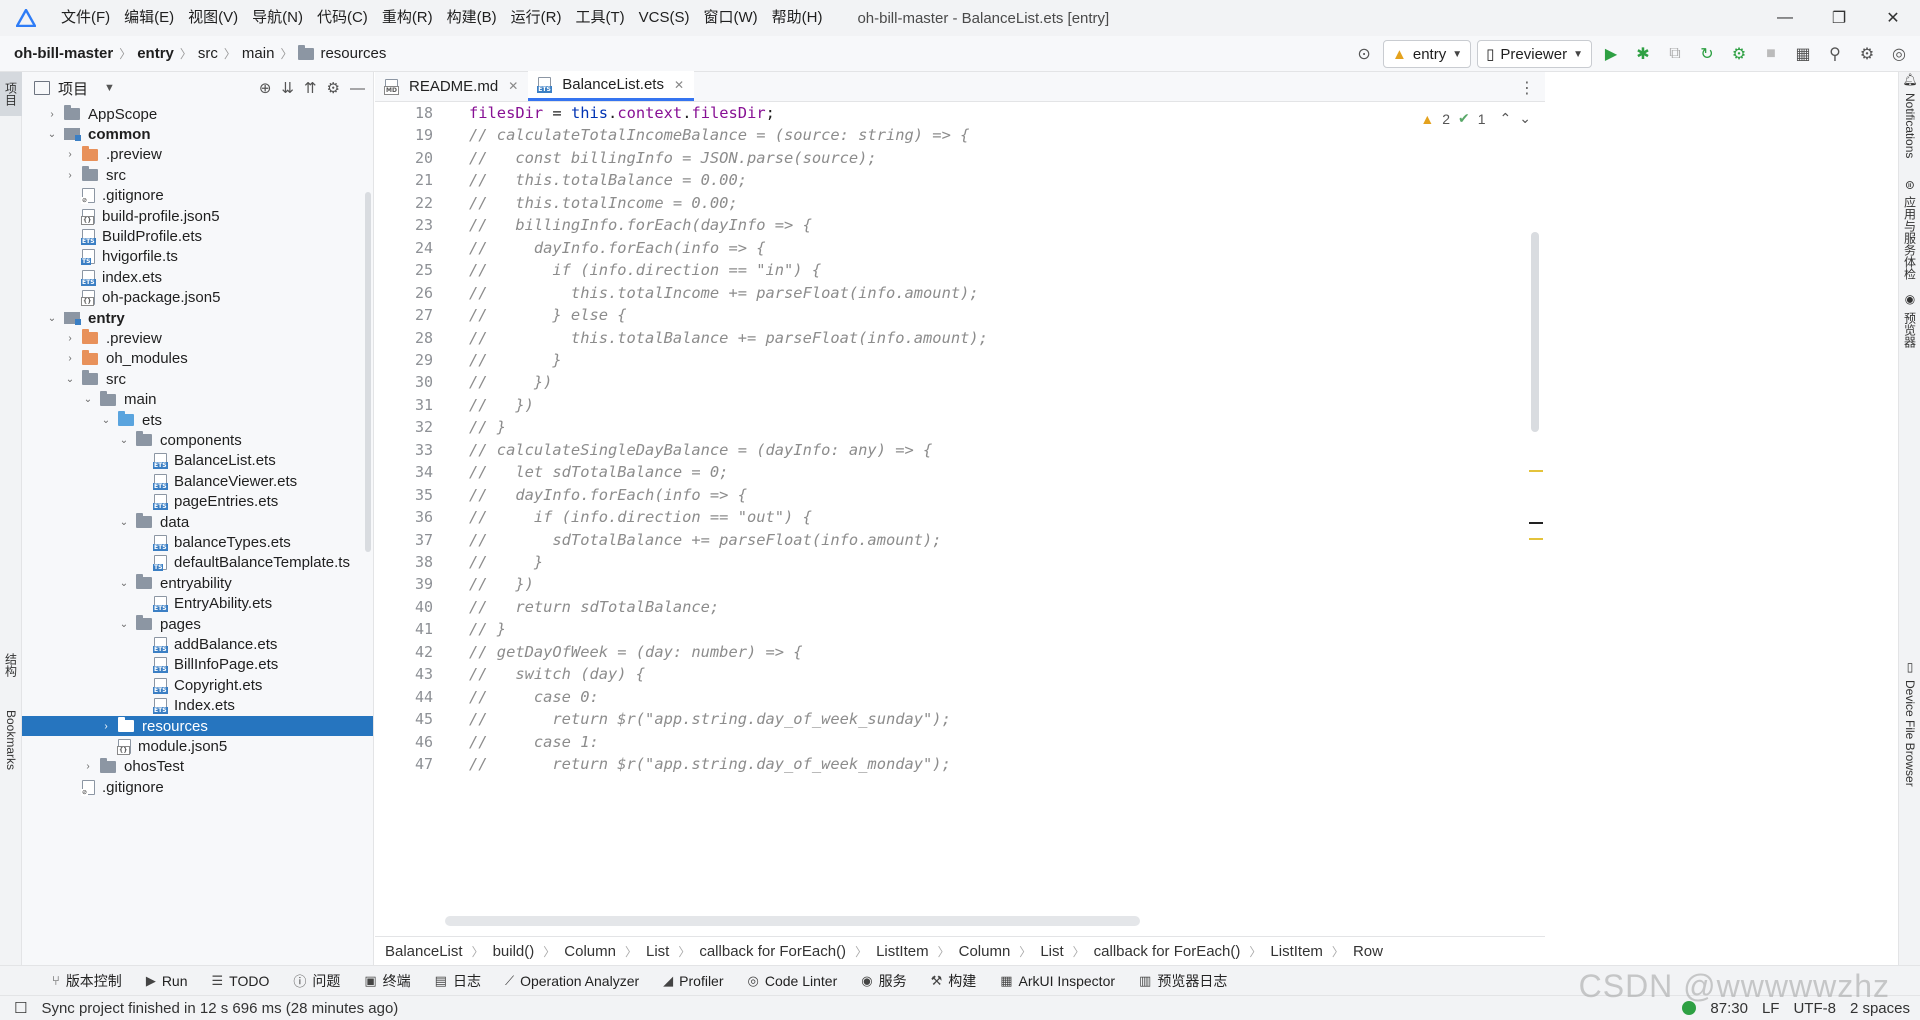 This screenshot has height=1020, width=1920. I want to click on code-comment-line: // switch (day) {, so click(557, 674).